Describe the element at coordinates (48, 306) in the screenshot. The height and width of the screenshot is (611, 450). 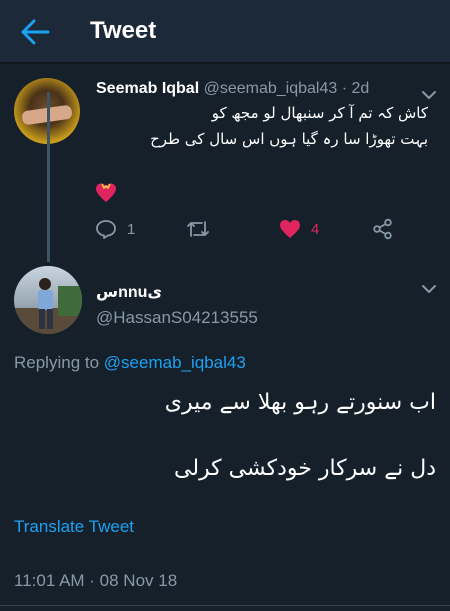
I see `person-photo-icon` at that location.